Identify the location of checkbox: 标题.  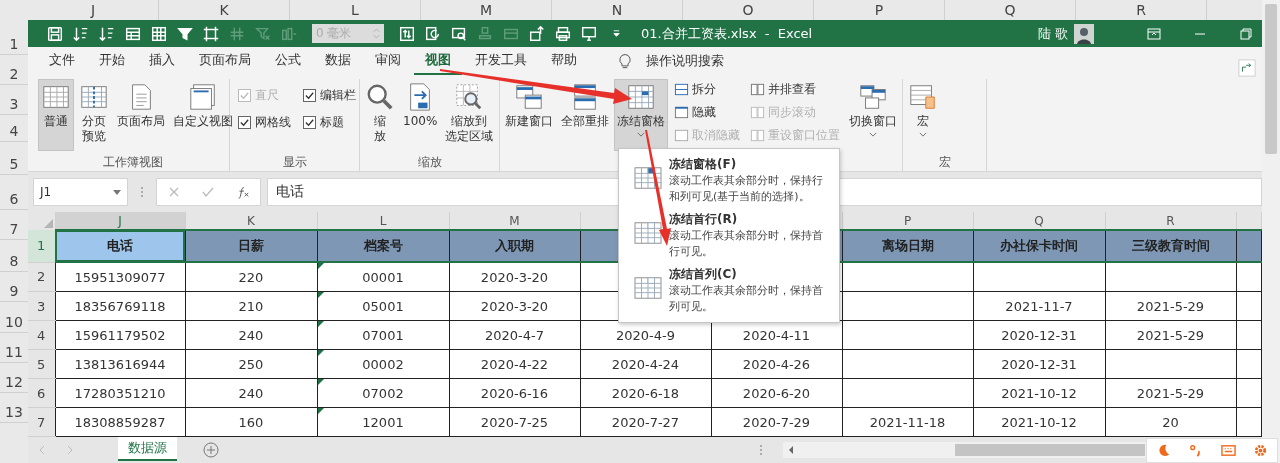
(329, 122).